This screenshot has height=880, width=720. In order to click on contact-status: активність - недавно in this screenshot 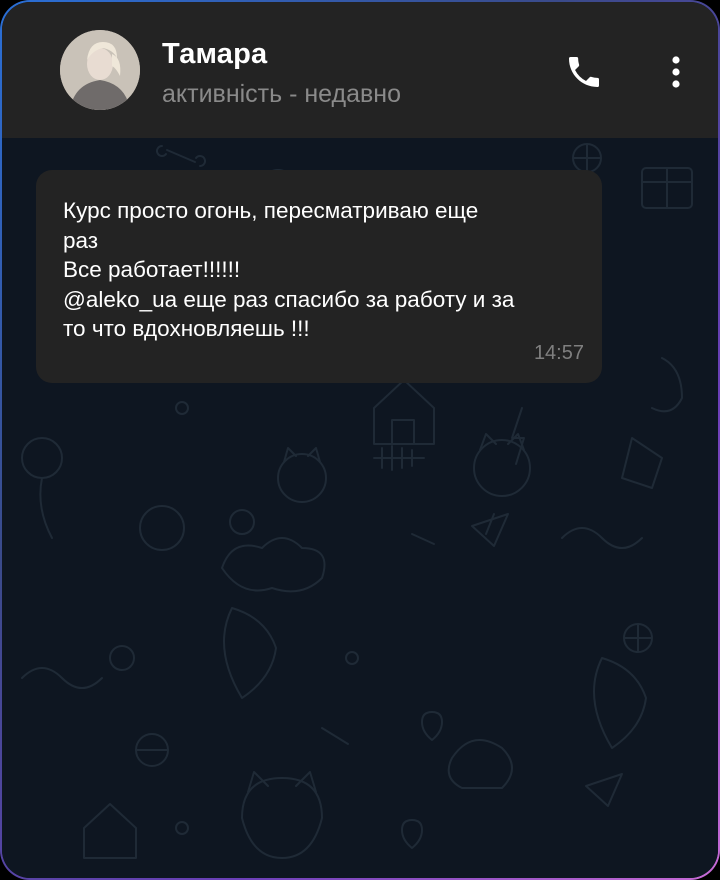, I will do `click(282, 94)`.